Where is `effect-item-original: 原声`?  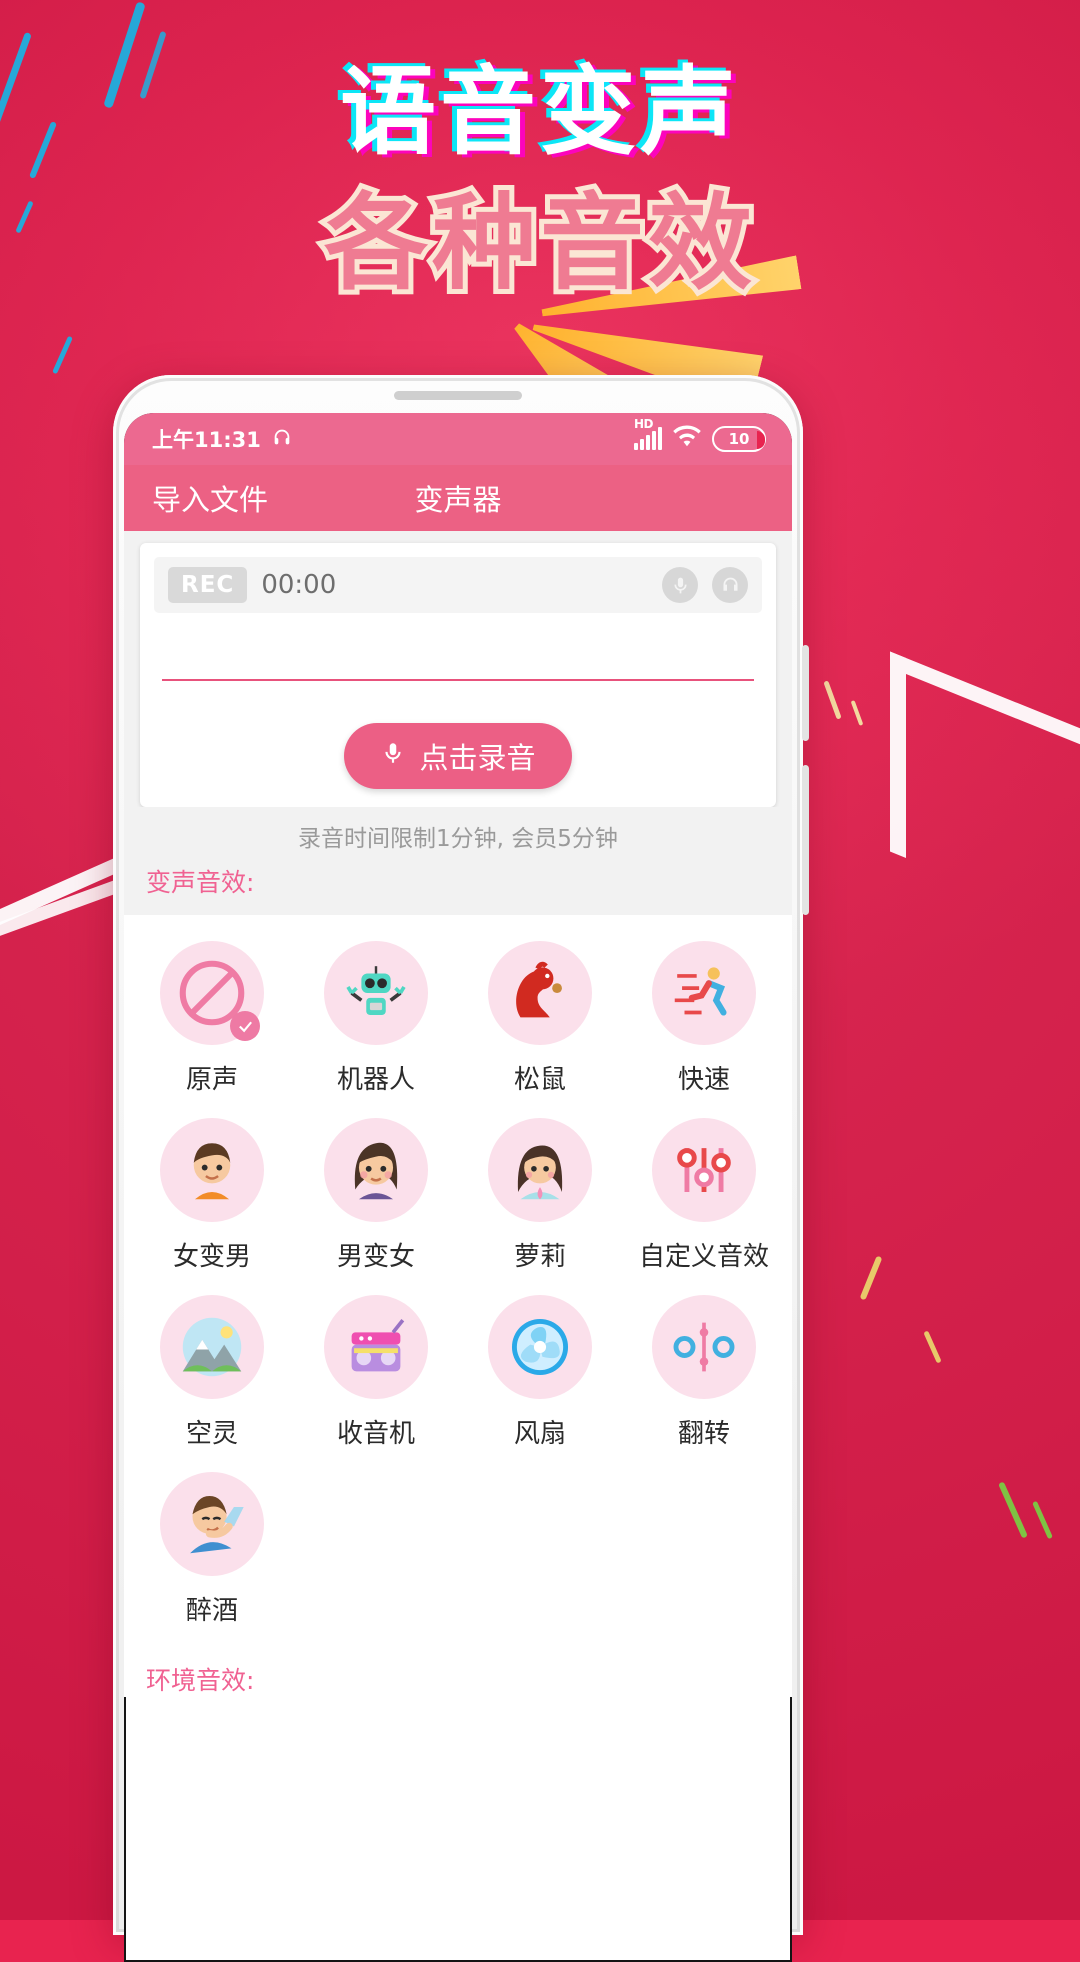 effect-item-original: 原声 is located at coordinates (212, 1019).